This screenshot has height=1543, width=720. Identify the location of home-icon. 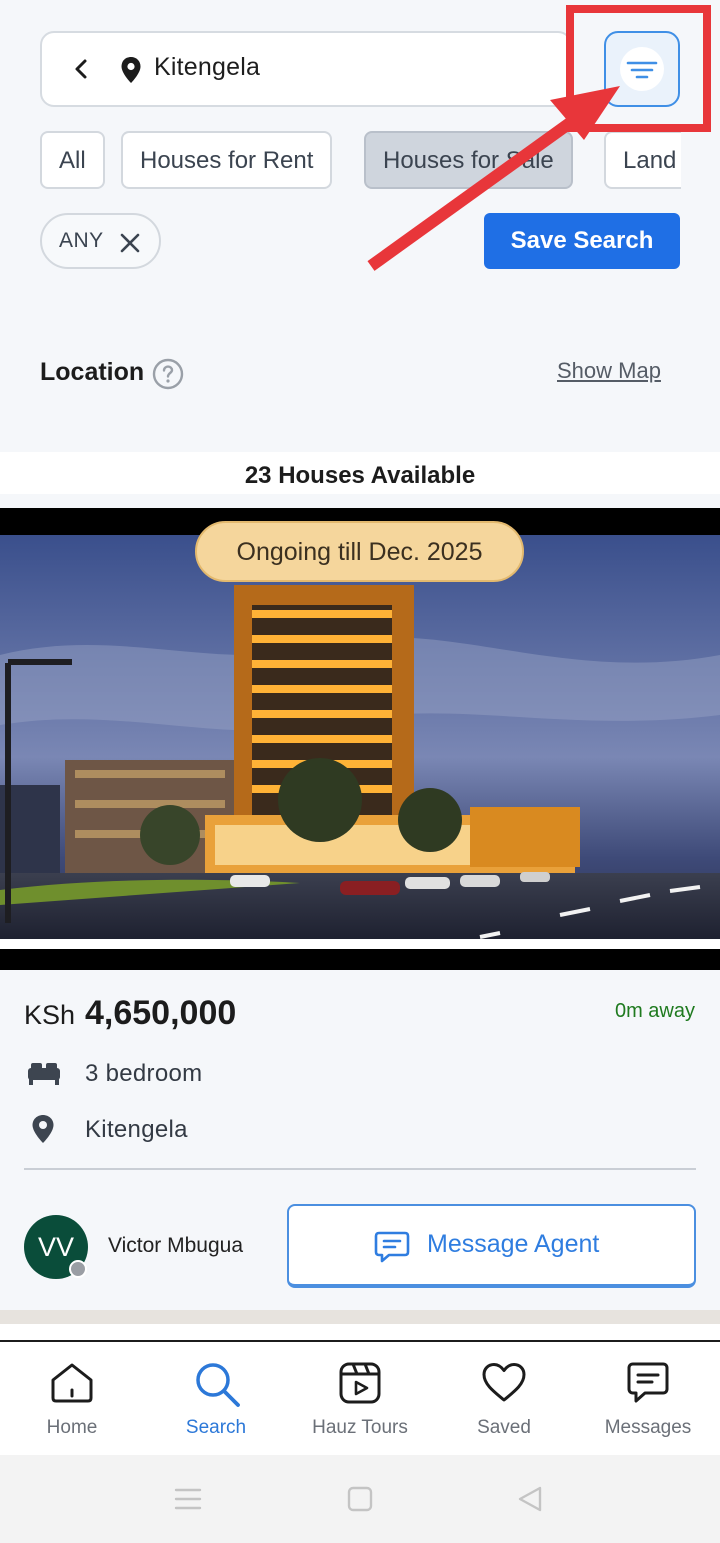
(72, 1383).